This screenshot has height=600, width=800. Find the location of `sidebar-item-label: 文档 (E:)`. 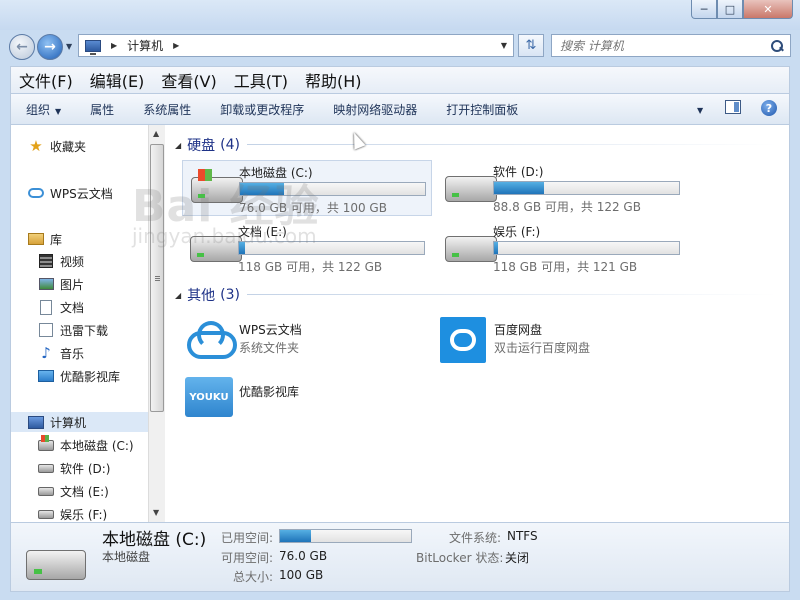

sidebar-item-label: 文档 (E:) is located at coordinates (84, 491).